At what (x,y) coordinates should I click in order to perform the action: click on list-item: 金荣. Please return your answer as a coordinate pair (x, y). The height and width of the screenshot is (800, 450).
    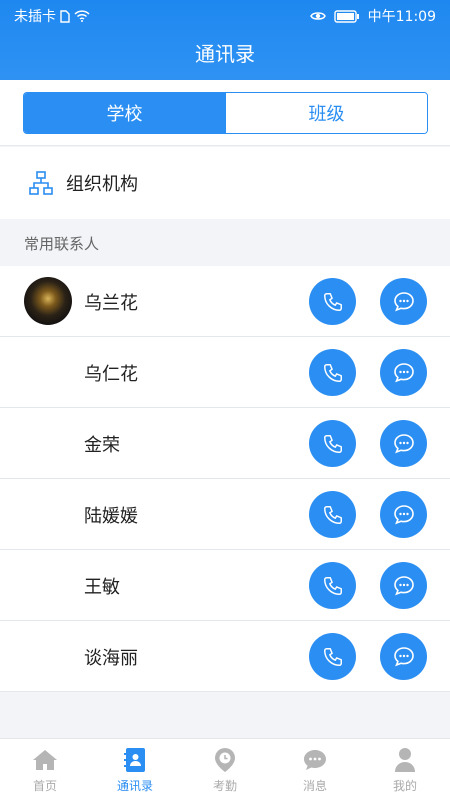
    Looking at the image, I should click on (225, 443).